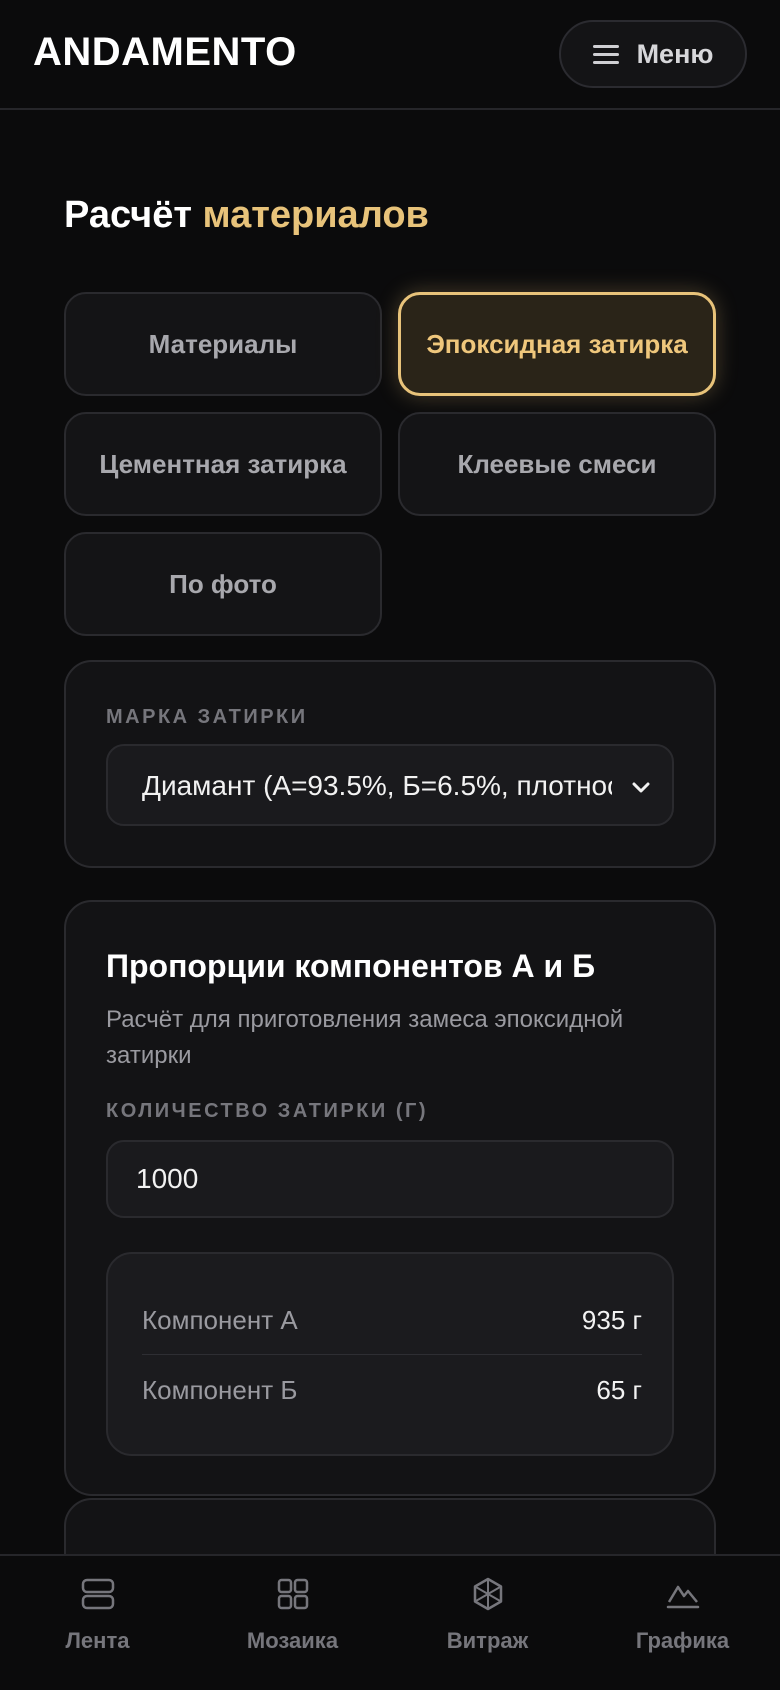  Describe the element at coordinates (392, 1390) in the screenshot. I see `result-row-component-b: Компонент Б 65 г` at that location.